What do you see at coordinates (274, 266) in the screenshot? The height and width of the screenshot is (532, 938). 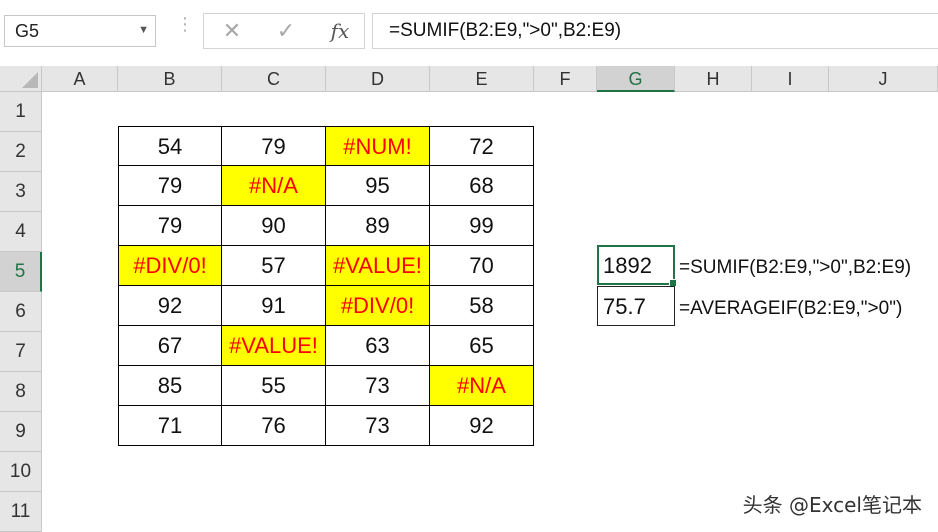 I see `table-cell: 57` at bounding box center [274, 266].